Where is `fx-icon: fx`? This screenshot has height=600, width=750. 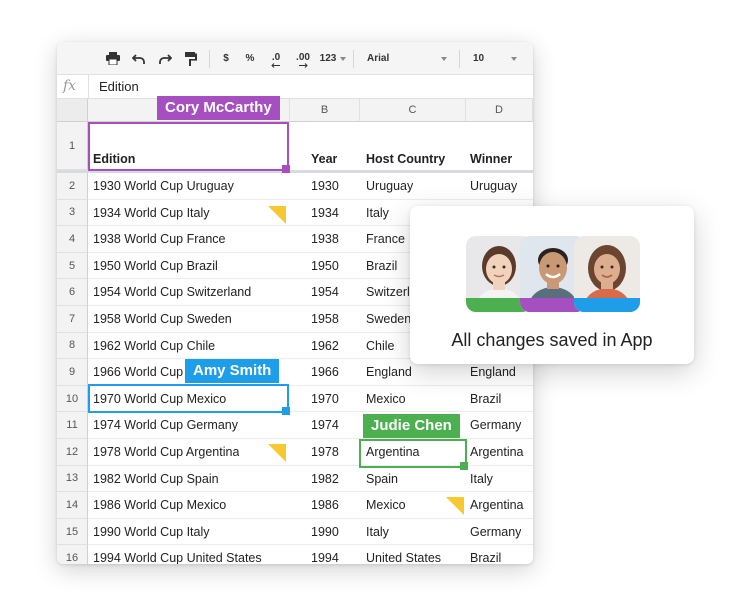
fx-icon: fx is located at coordinates (70, 86).